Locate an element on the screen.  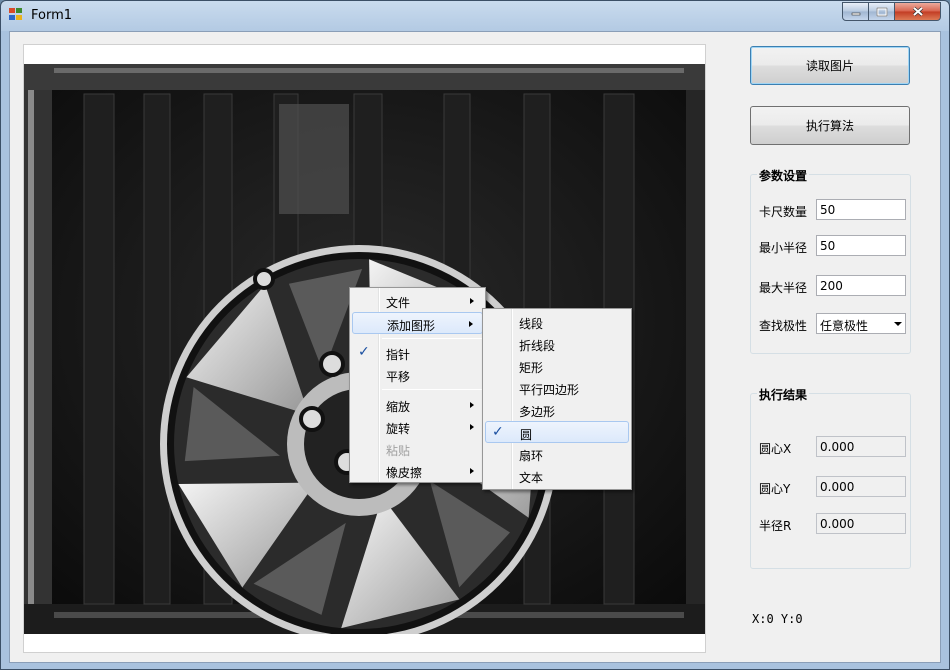
results-group-title: 执行结果 is located at coordinates (783, 394).